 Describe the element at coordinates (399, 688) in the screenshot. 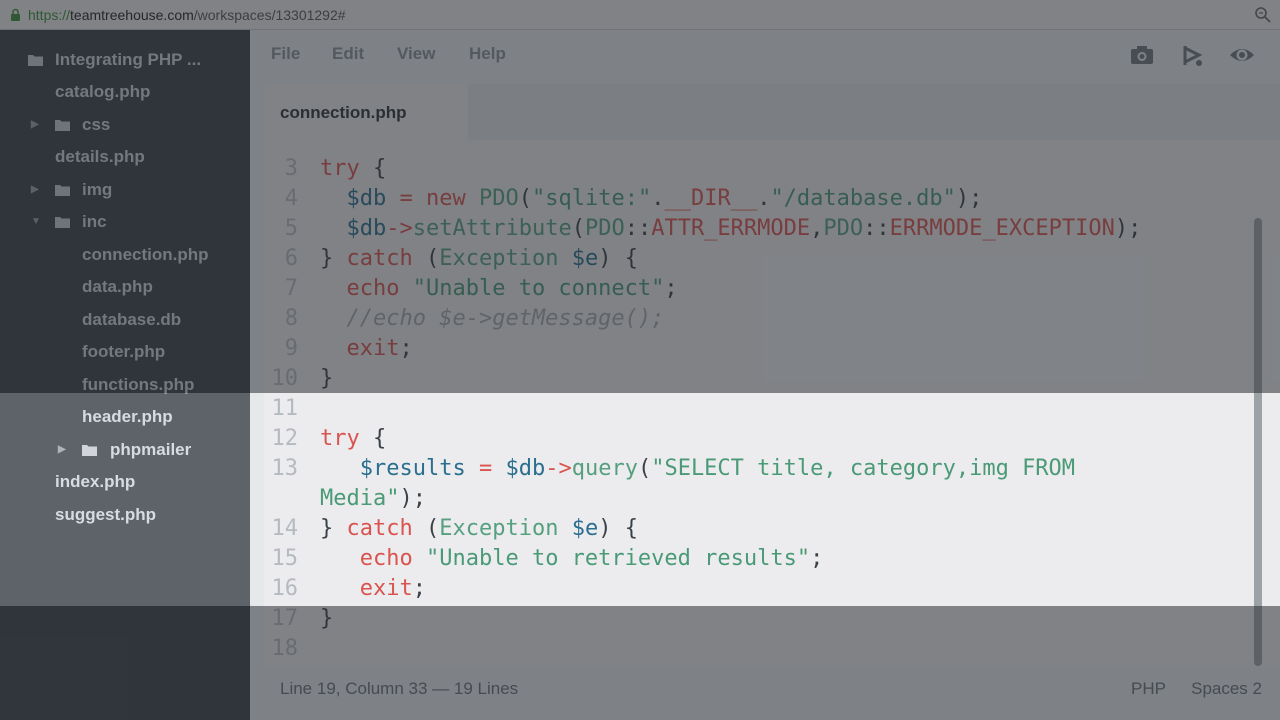

I see `cursor-position: Line 19, Column 33 — 19 Lines` at that location.